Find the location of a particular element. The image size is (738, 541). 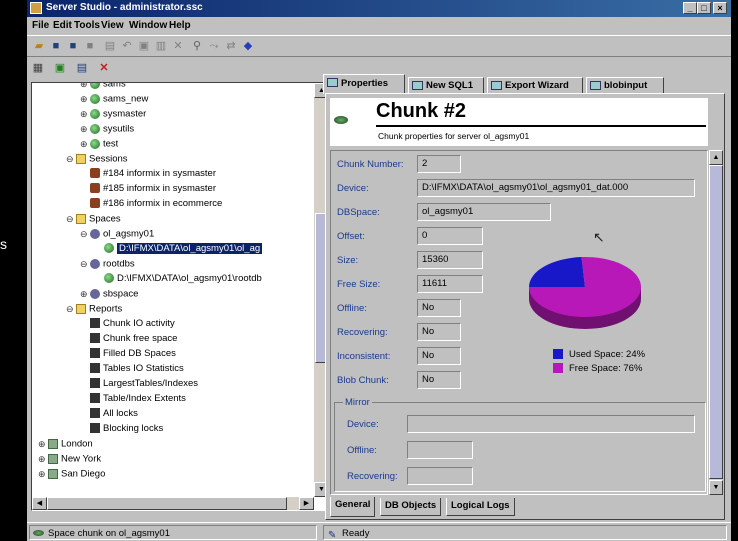

maximize-button: □ is located at coordinates (704, 8).